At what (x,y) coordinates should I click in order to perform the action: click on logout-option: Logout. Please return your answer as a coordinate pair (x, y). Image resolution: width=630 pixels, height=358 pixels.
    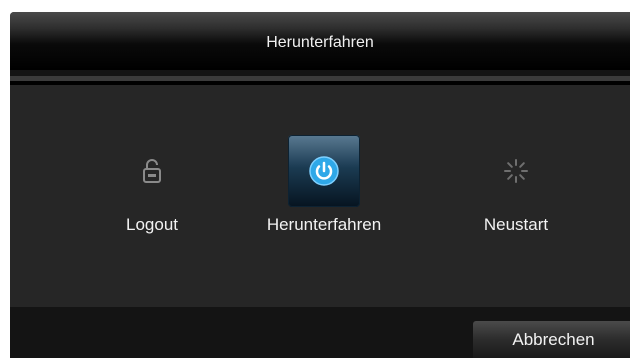
    Looking at the image, I should click on (152, 185).